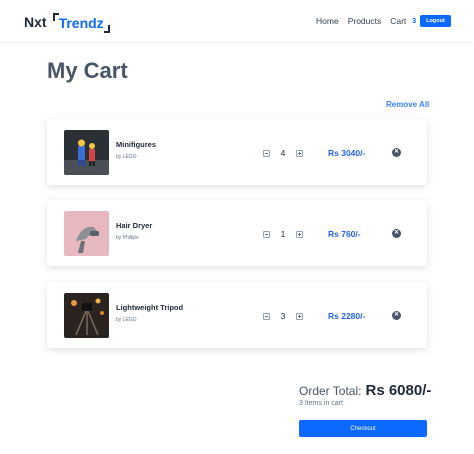 This screenshot has height=454, width=474. Describe the element at coordinates (414, 21) in the screenshot. I see `cart-count-badge: 3` at that location.